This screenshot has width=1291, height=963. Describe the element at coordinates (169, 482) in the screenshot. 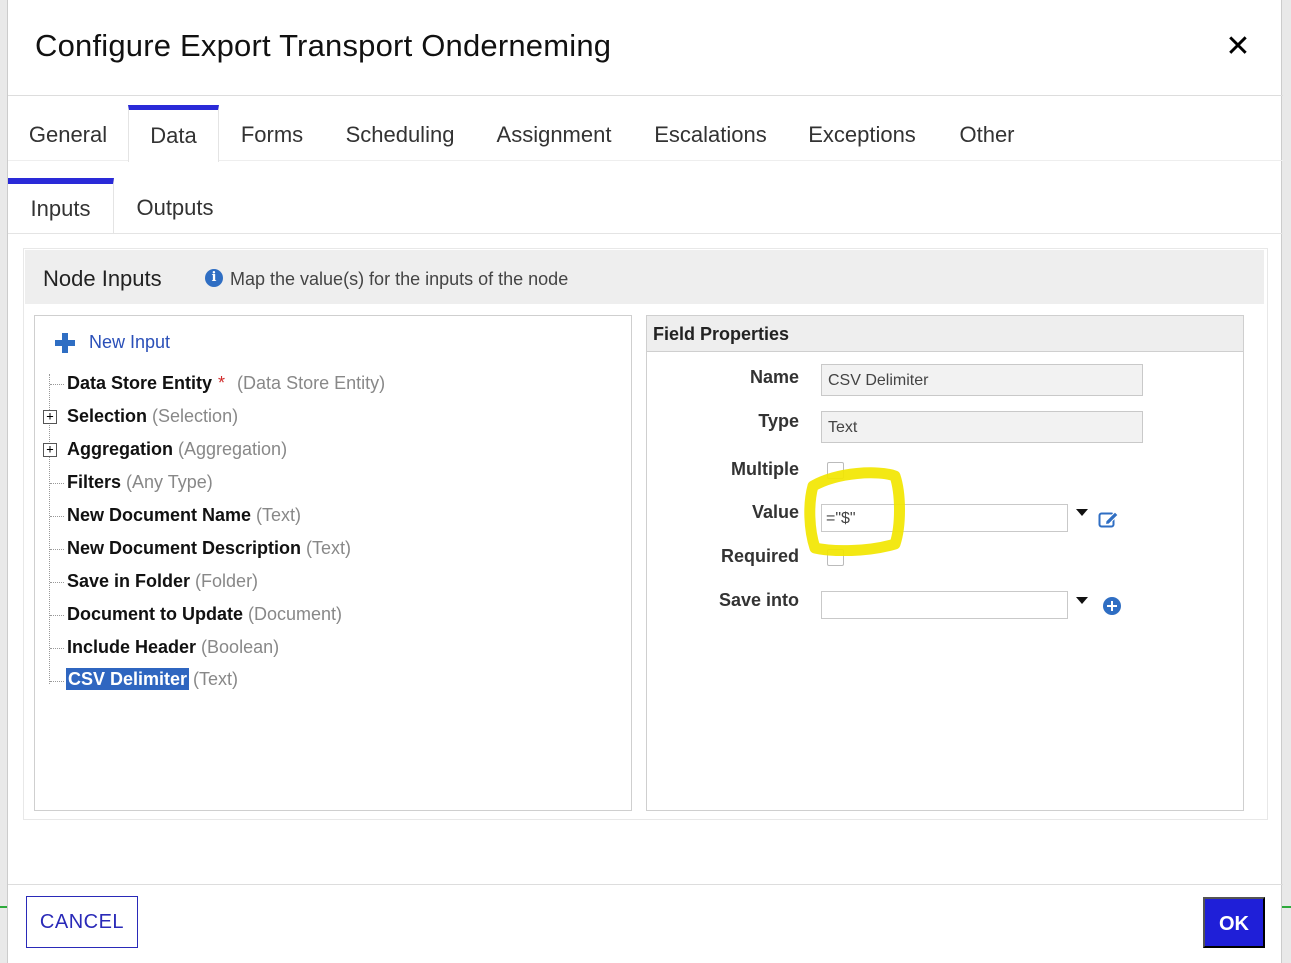

I see `tree-item-type: (Any Type)` at that location.